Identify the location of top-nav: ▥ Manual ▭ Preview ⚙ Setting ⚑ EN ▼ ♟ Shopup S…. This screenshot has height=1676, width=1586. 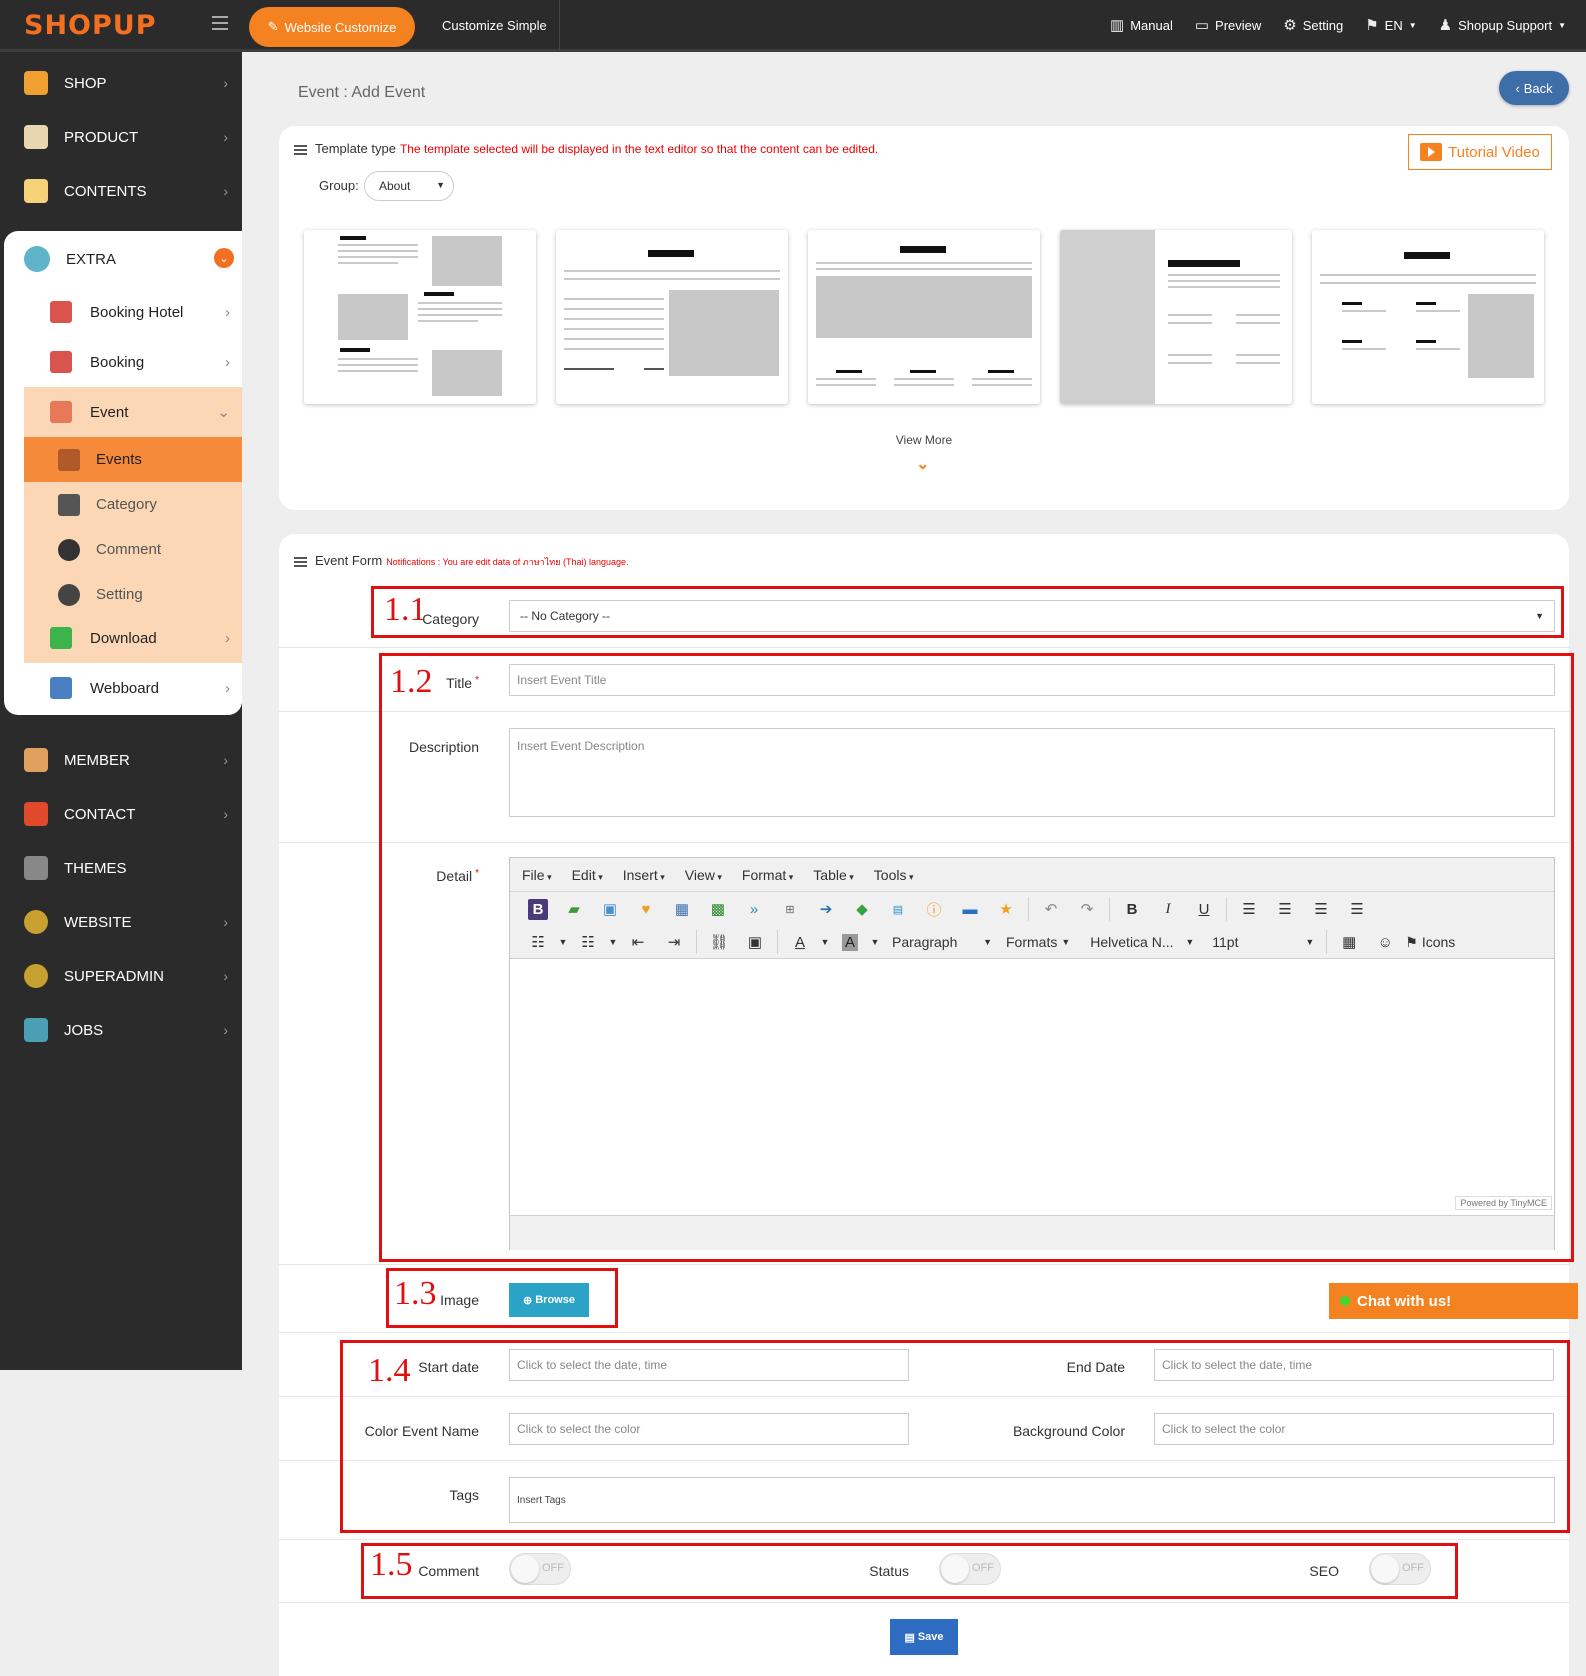
(1338, 25).